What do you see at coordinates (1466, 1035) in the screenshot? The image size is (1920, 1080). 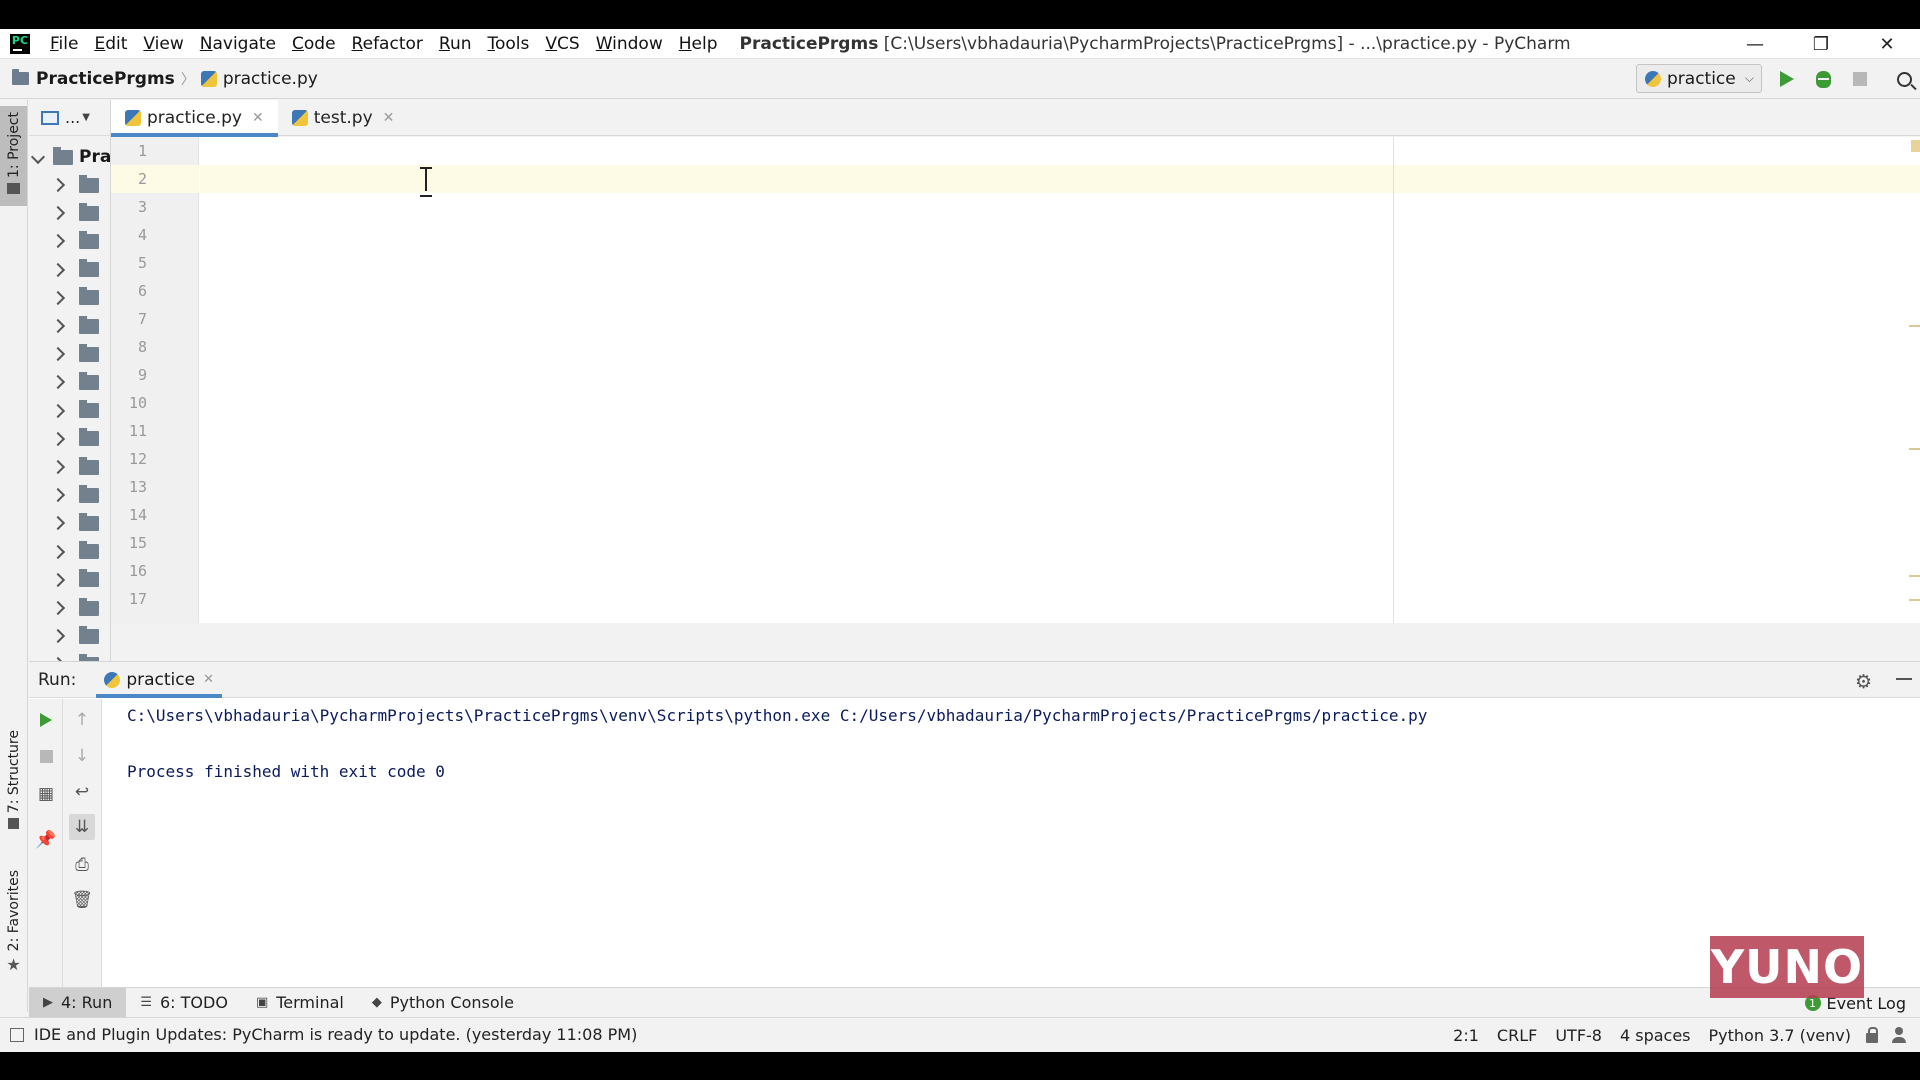 I see `caret-position: 2:1` at bounding box center [1466, 1035].